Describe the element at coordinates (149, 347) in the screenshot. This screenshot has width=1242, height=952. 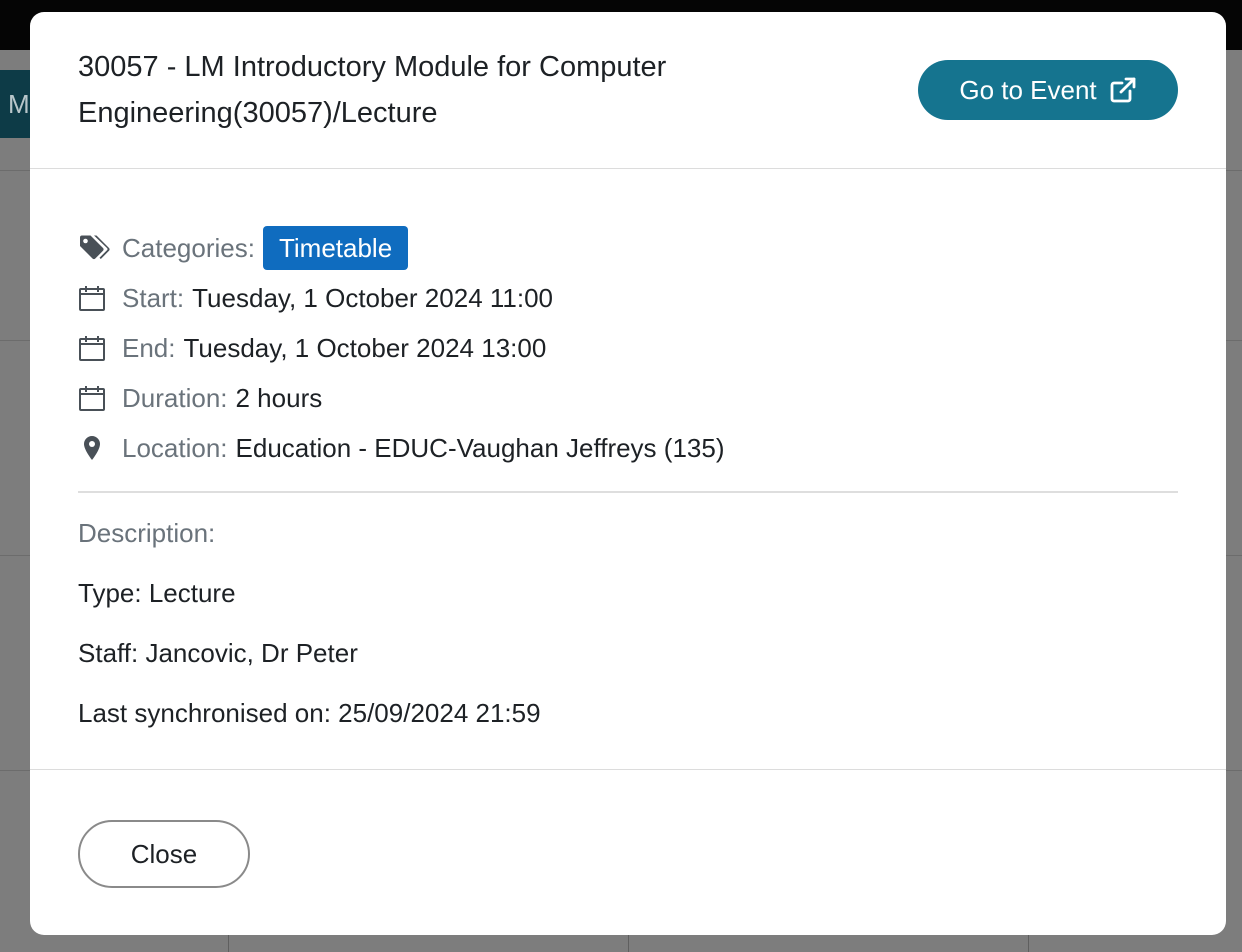
I see `end-label: End:` at that location.